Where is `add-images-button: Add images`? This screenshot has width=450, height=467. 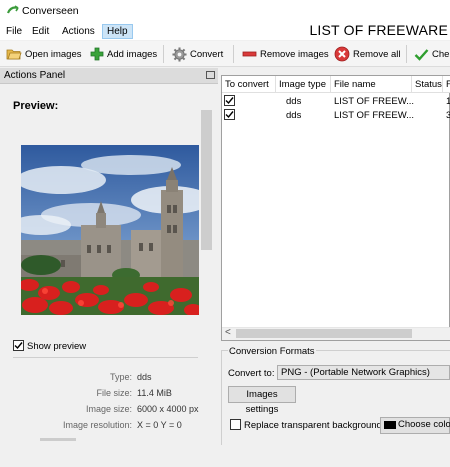
add-images-button: Add images is located at coordinates (123, 54).